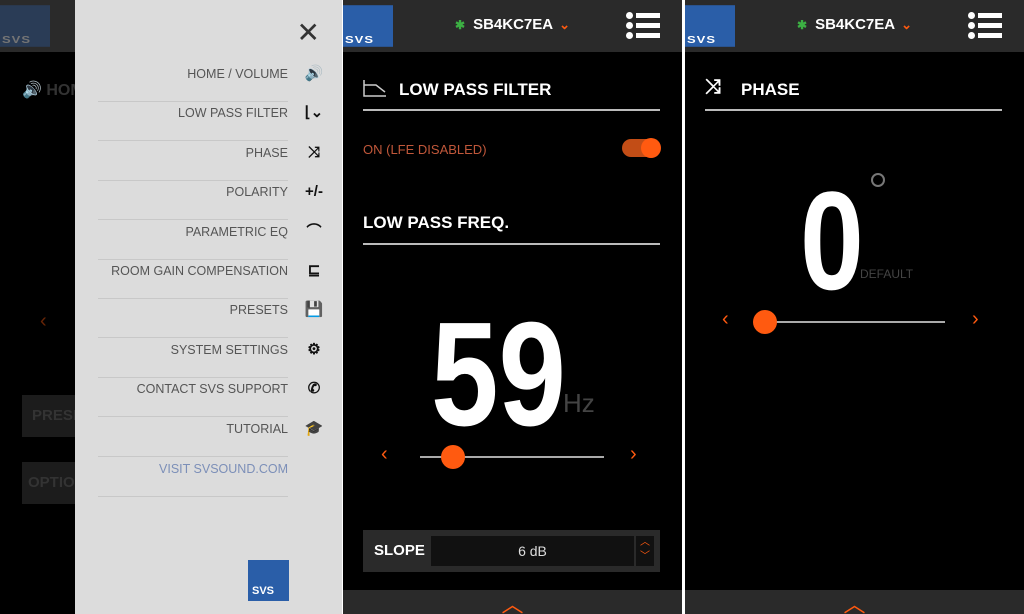 Image resolution: width=1024 pixels, height=614 pixels. I want to click on drawer-item-label: LOW PASS FILTER, so click(233, 113).